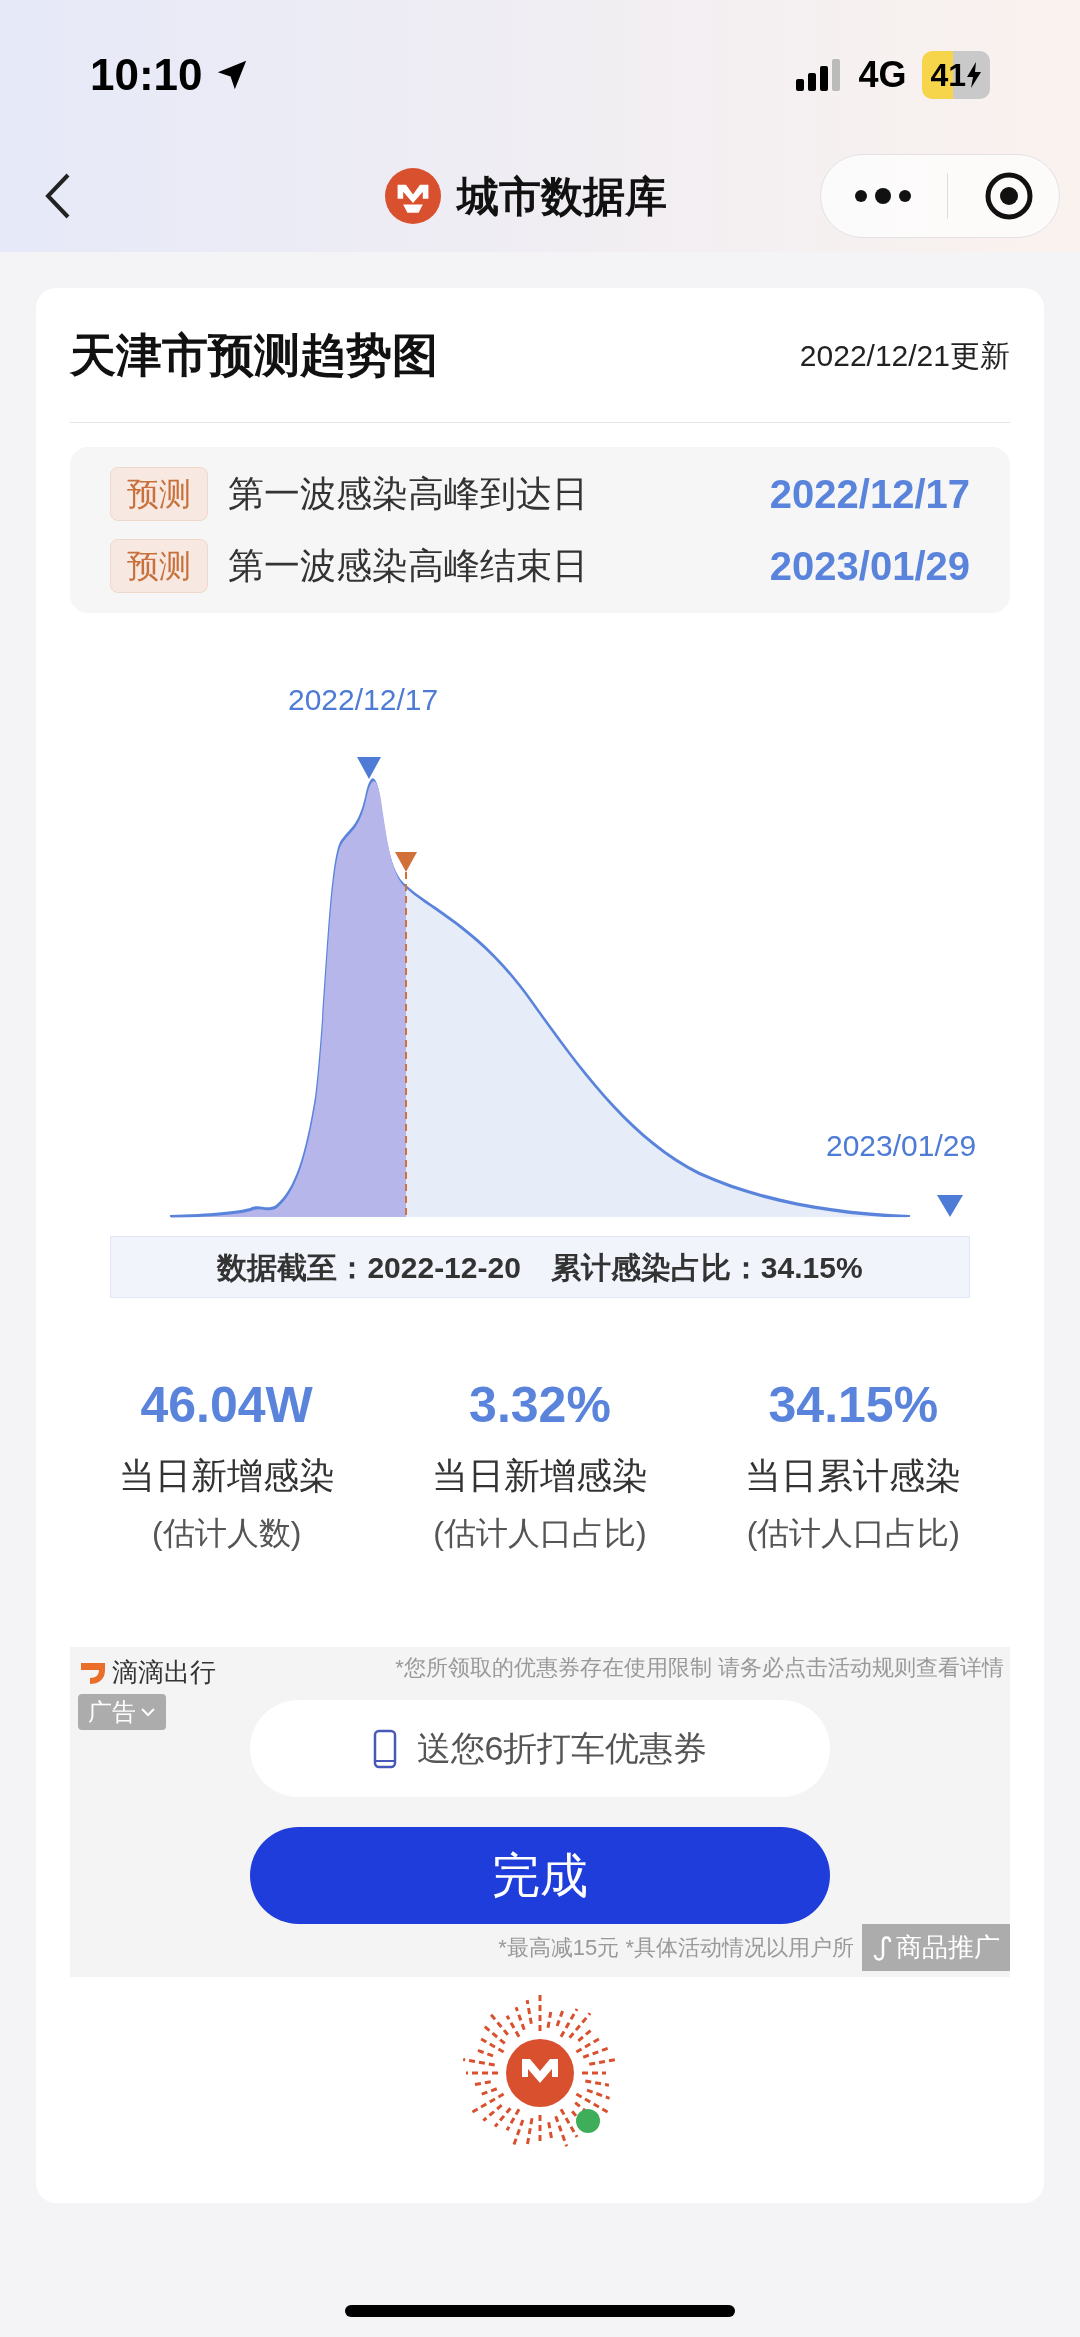 The image size is (1080, 2337). Describe the element at coordinates (974, 75) in the screenshot. I see `charging-bolt-icon` at that location.